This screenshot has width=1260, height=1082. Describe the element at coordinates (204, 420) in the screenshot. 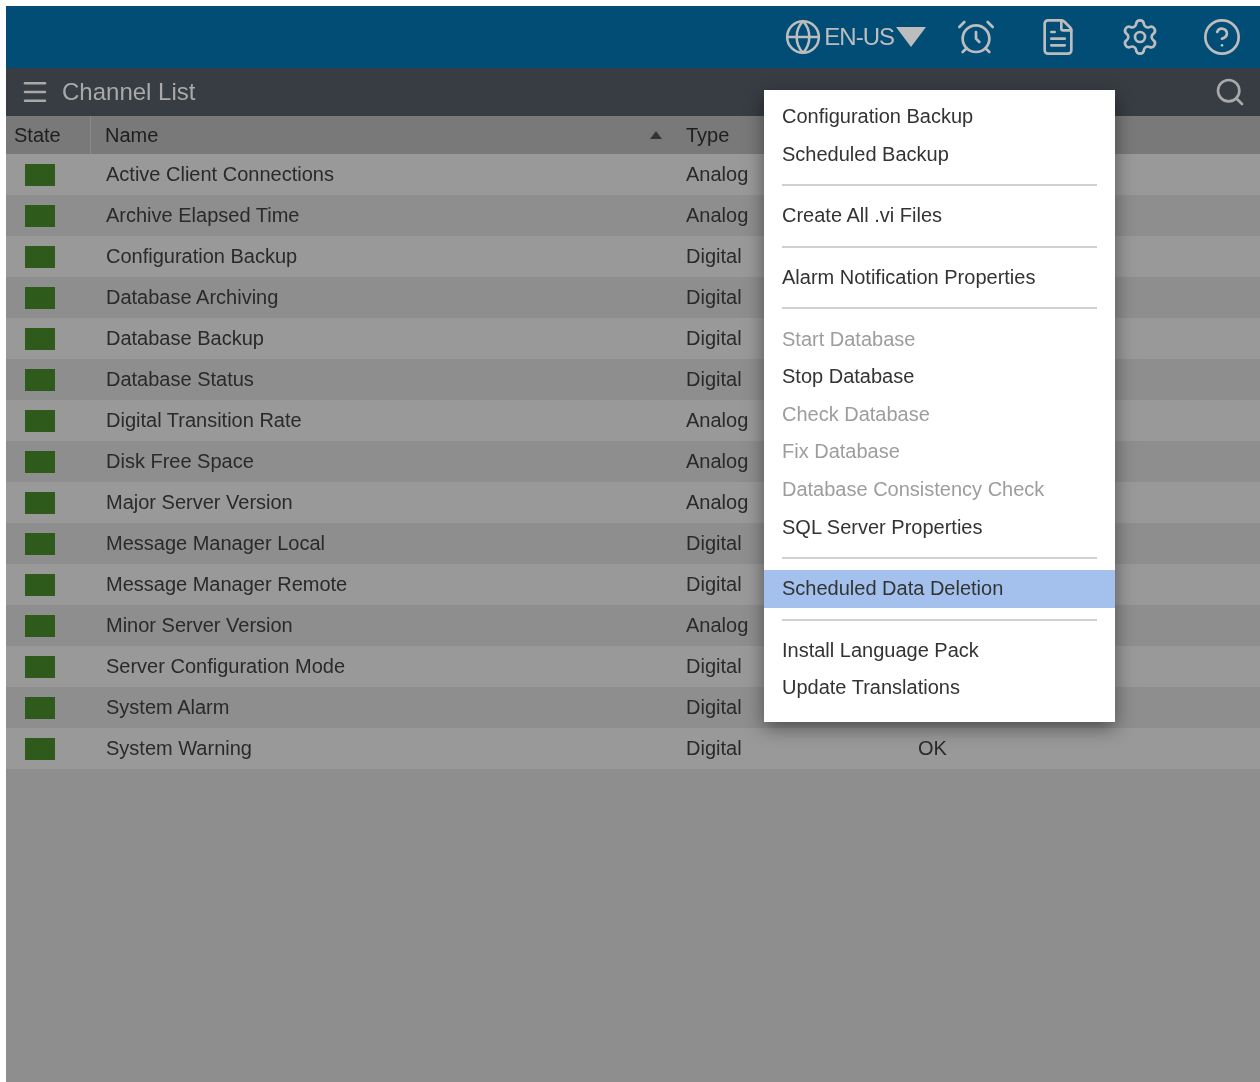

I see `channel-name: Digital Transition Rate` at that location.